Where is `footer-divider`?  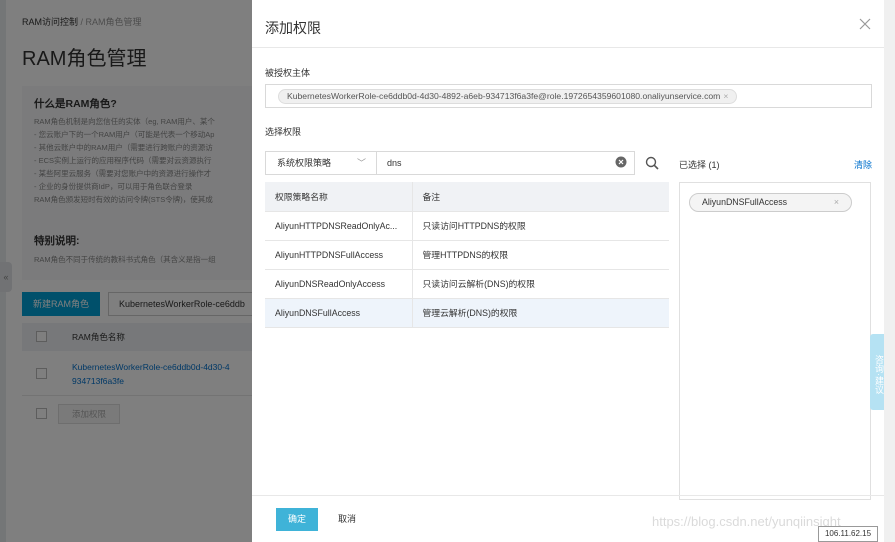
footer-divider is located at coordinates (568, 495).